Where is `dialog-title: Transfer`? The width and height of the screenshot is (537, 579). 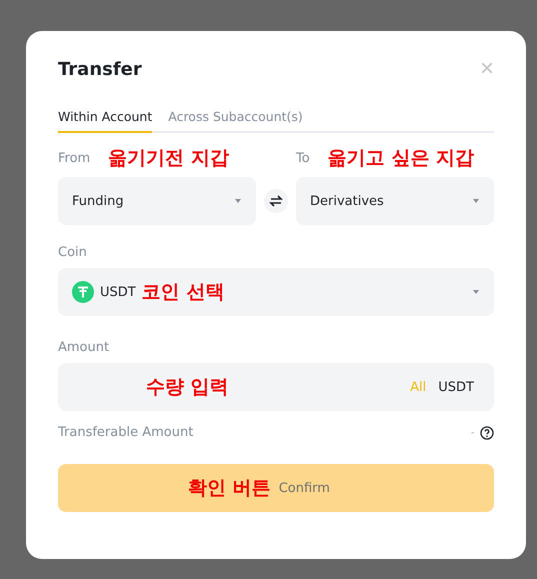 dialog-title: Transfer is located at coordinates (100, 69).